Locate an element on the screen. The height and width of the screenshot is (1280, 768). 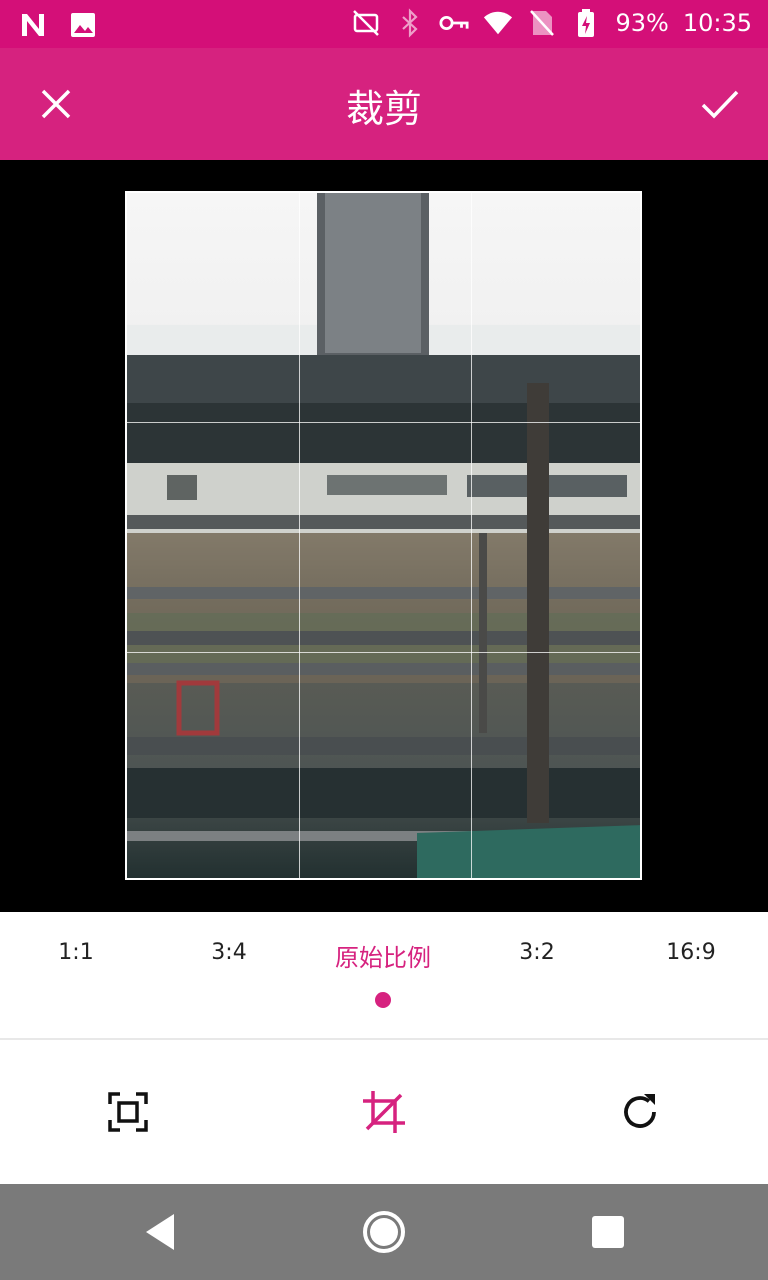
recents-icon is located at coordinates (608, 1232).